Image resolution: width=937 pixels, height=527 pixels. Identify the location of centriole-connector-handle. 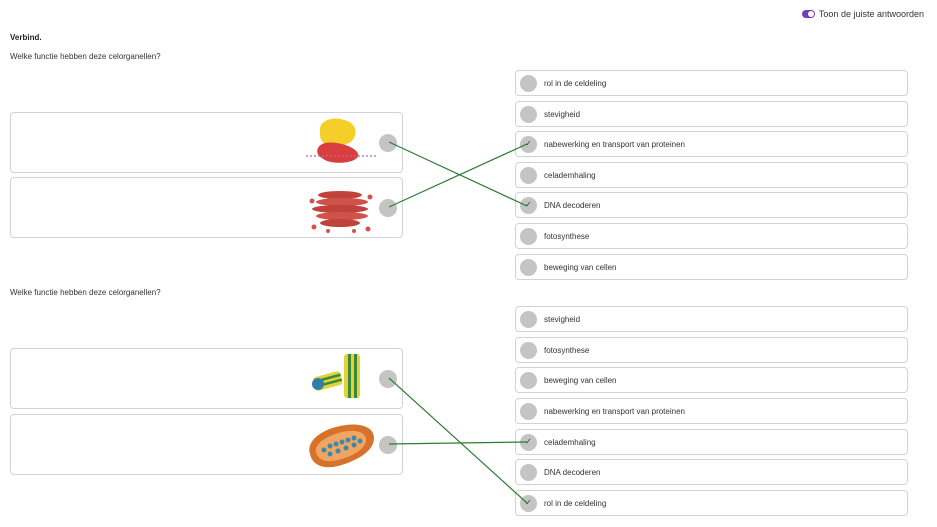
(388, 379).